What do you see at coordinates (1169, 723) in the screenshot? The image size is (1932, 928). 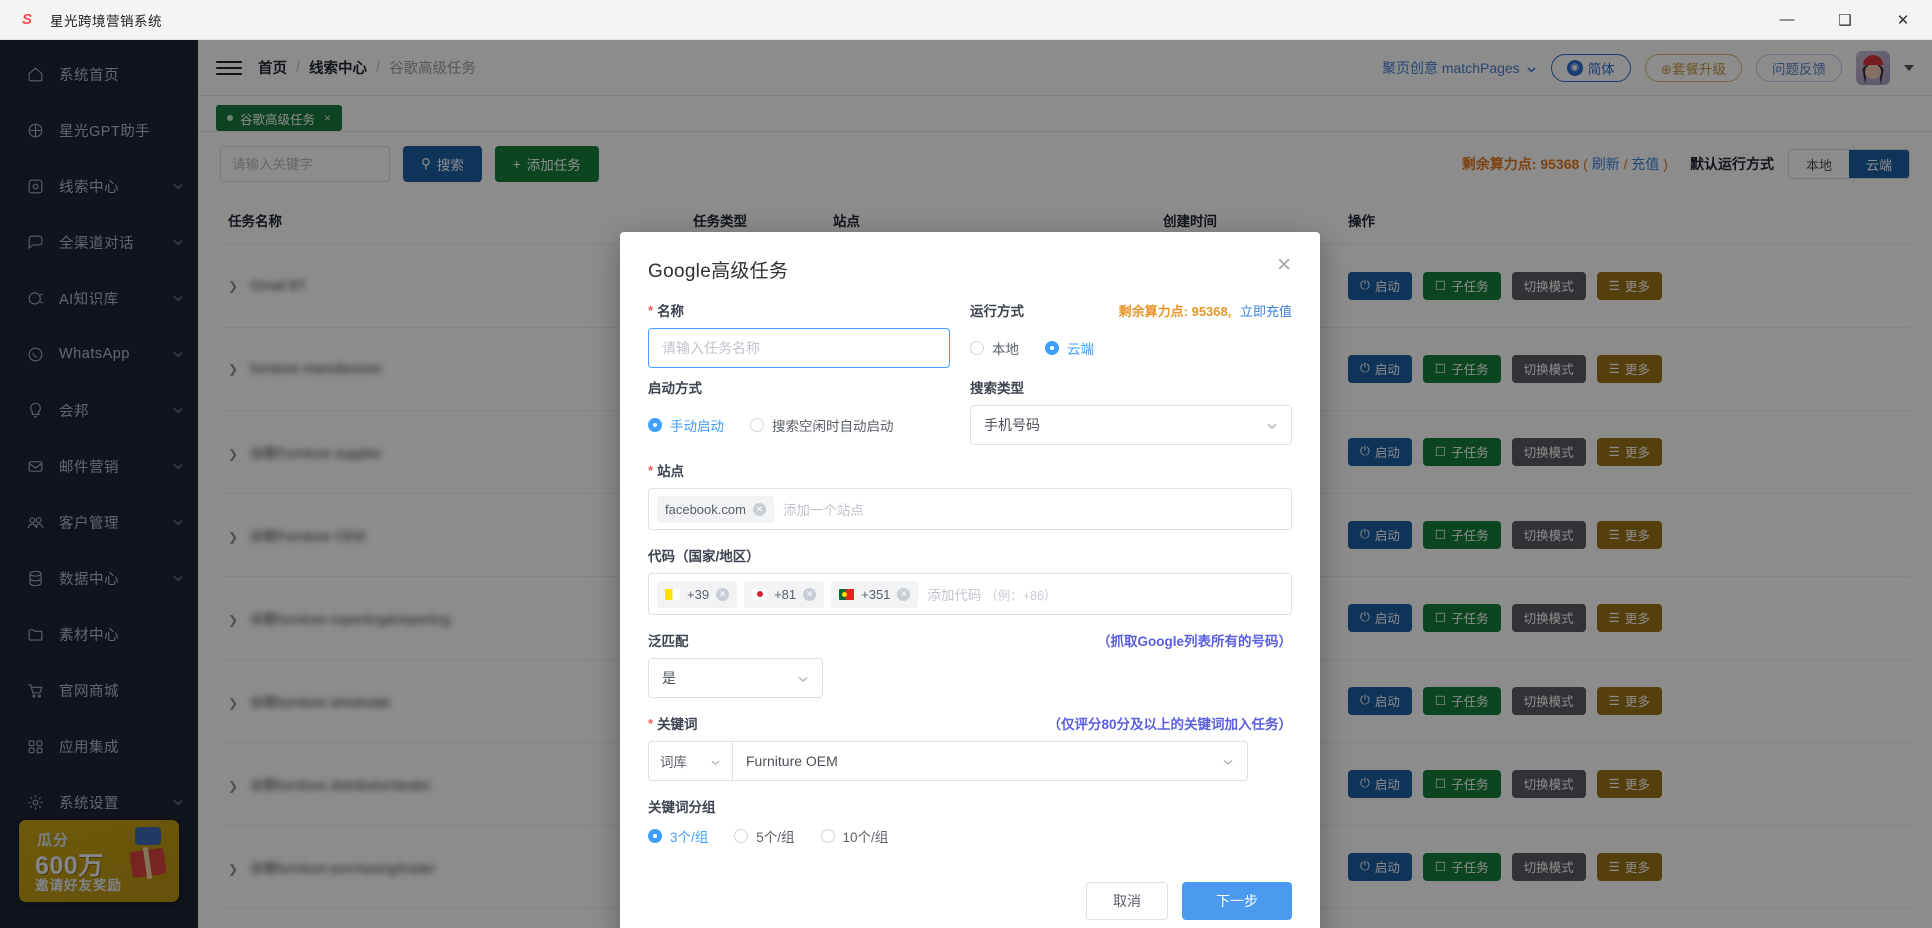 I see `keyword-hint-link: （仅评分80分及以上的关键词加入任务）` at bounding box center [1169, 723].